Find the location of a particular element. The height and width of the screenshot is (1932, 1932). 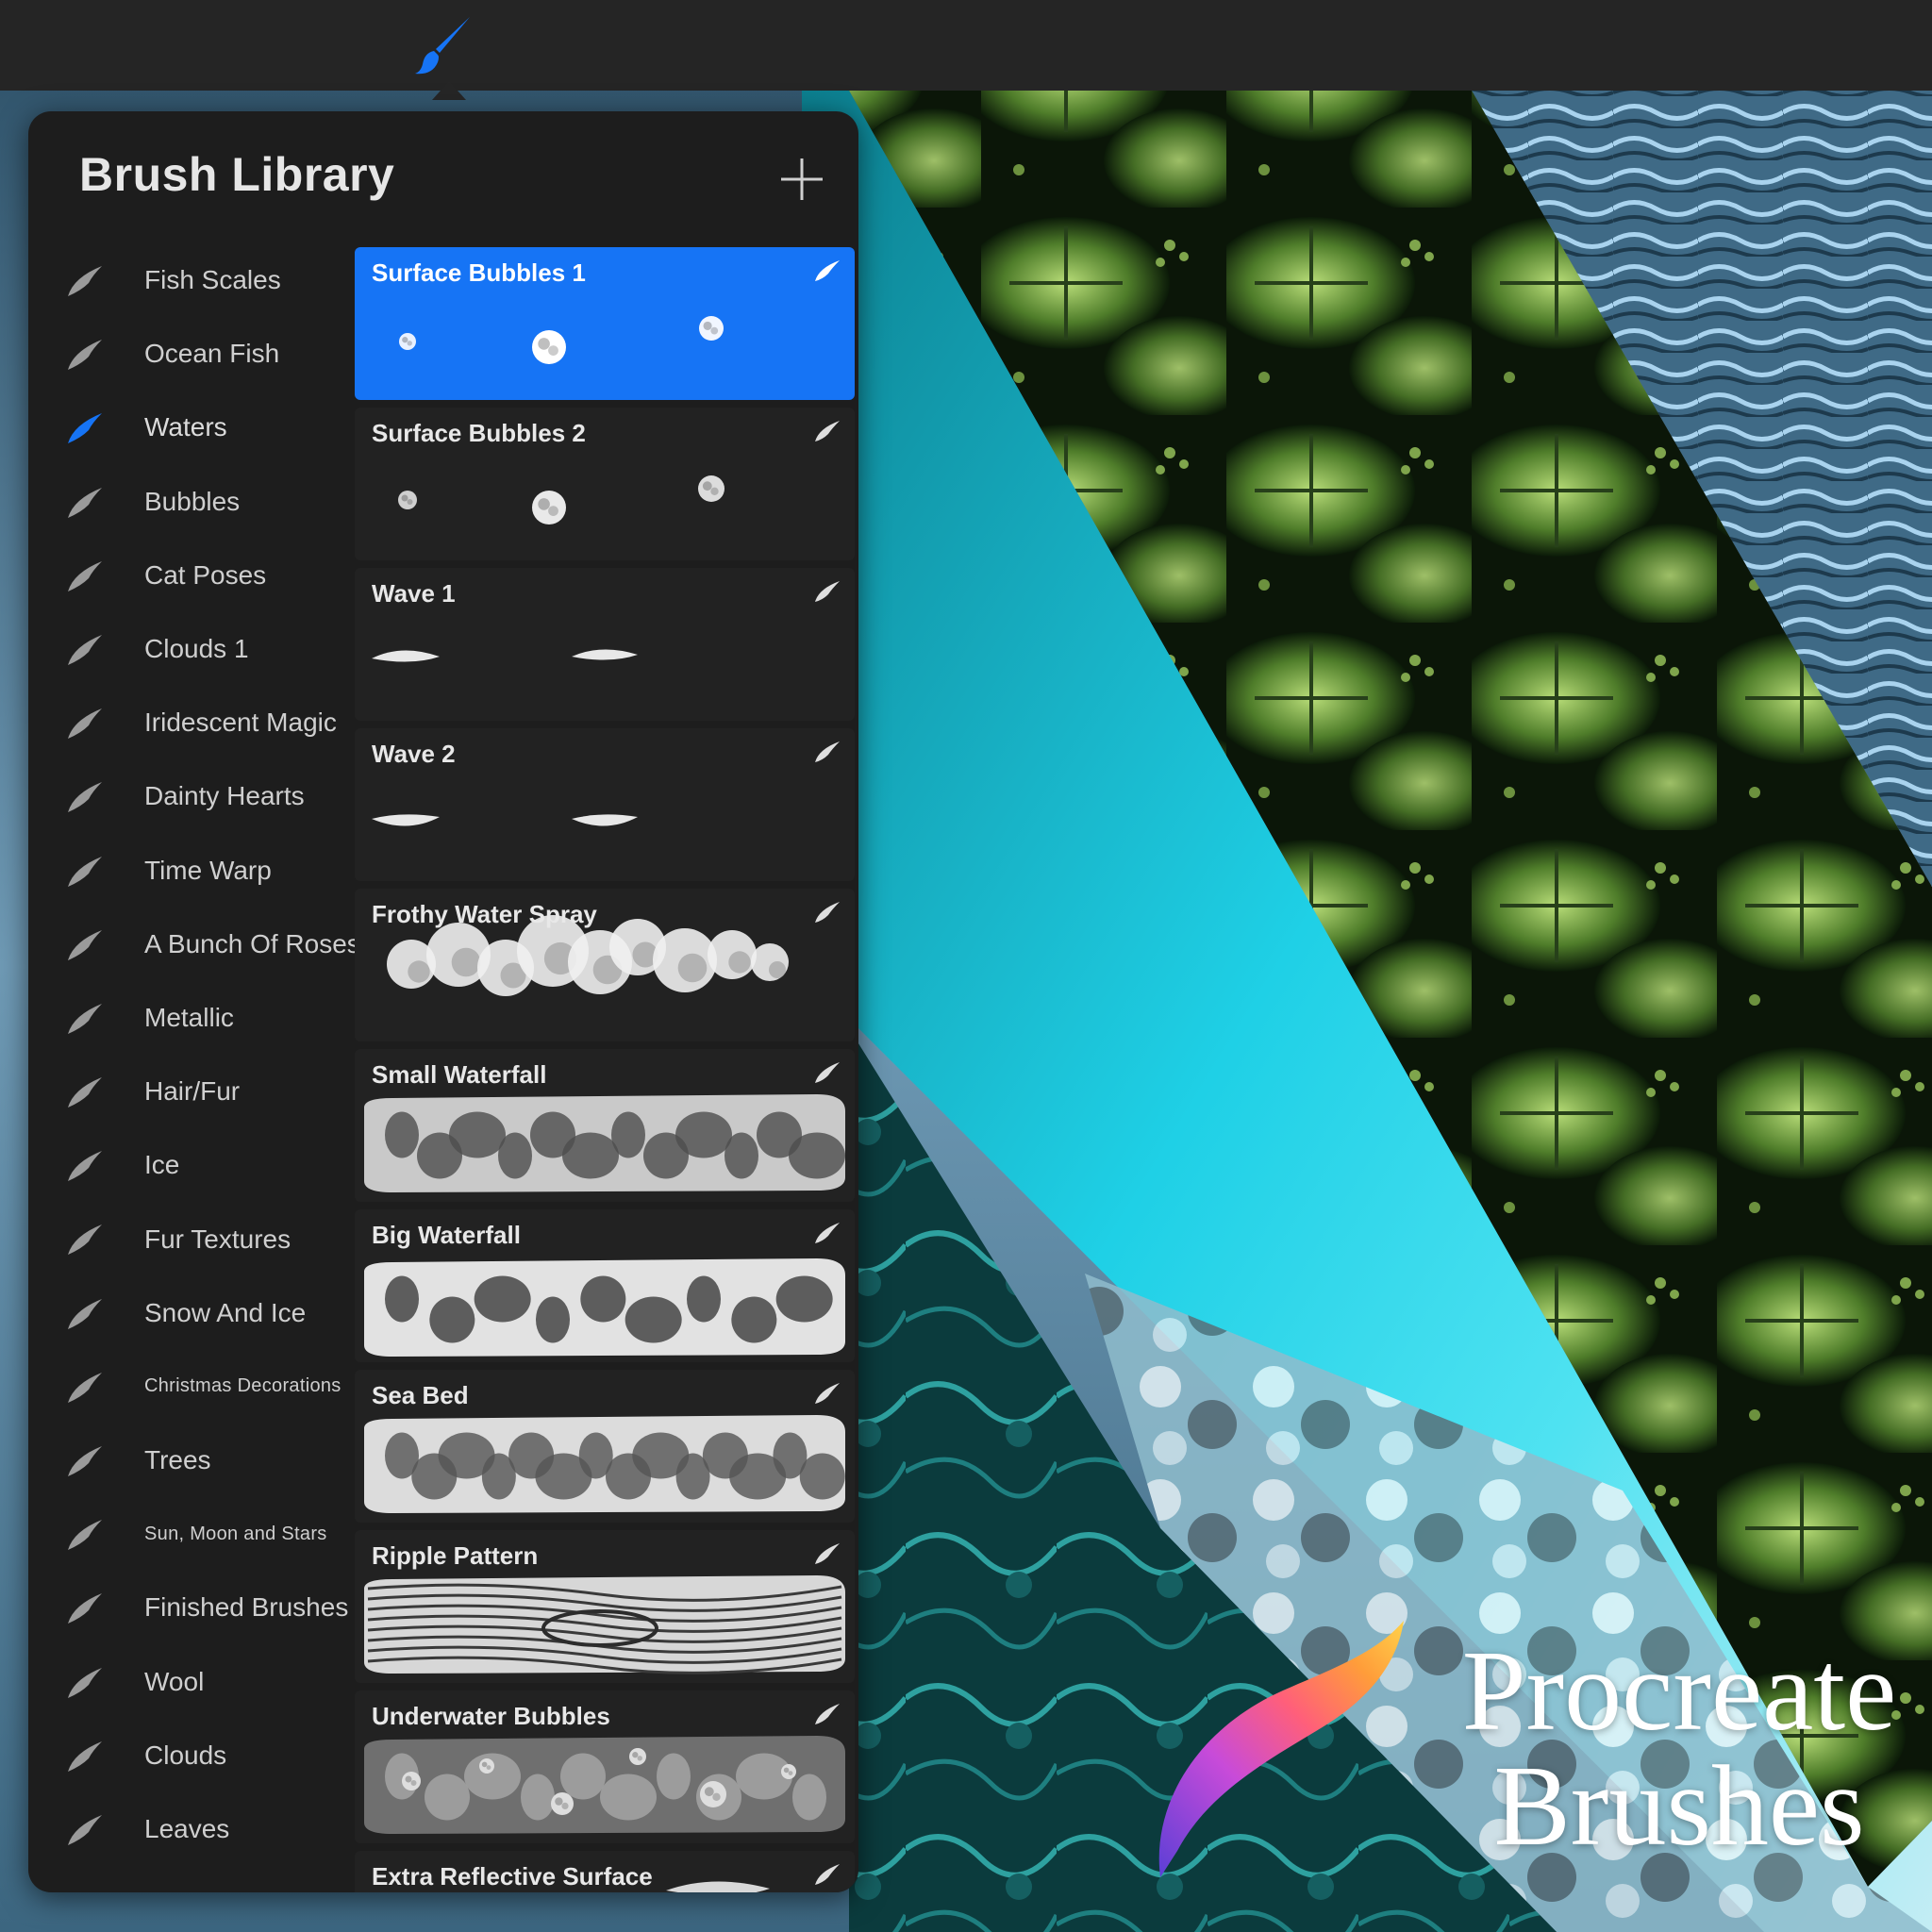

set-label: Iridescent Magic is located at coordinates (240, 723).